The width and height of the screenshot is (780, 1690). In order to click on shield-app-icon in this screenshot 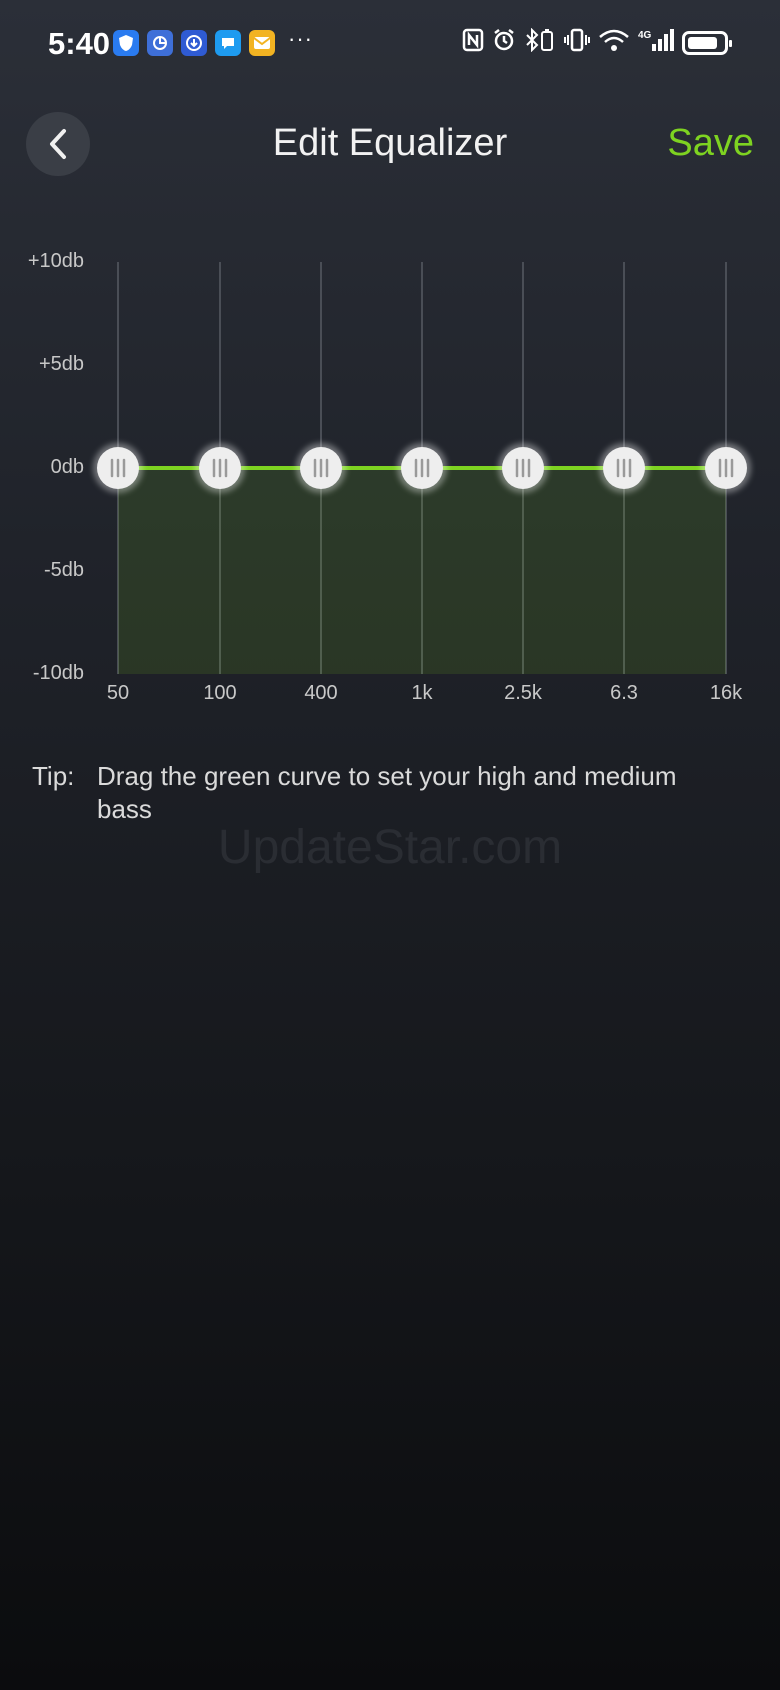, I will do `click(126, 43)`.